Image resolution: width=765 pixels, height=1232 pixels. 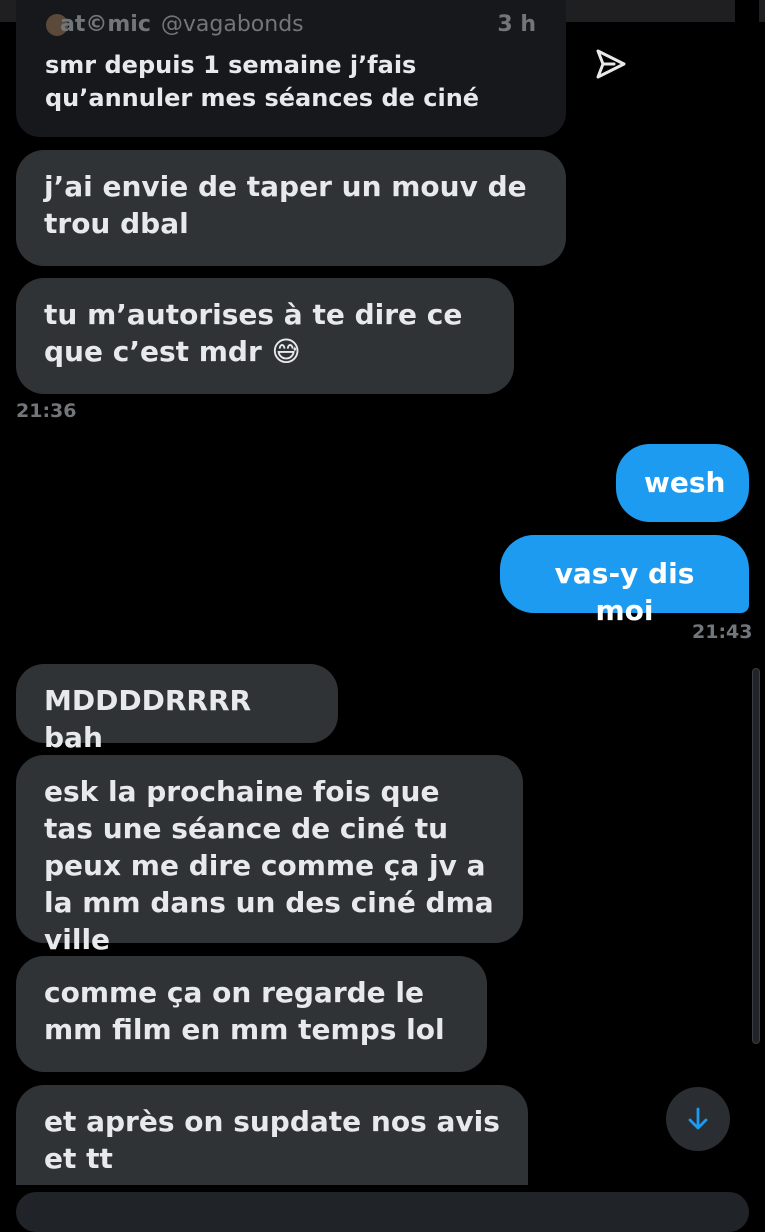 What do you see at coordinates (516, 24) in the screenshot?
I see `quoted-tweet-time: 3 h` at bounding box center [516, 24].